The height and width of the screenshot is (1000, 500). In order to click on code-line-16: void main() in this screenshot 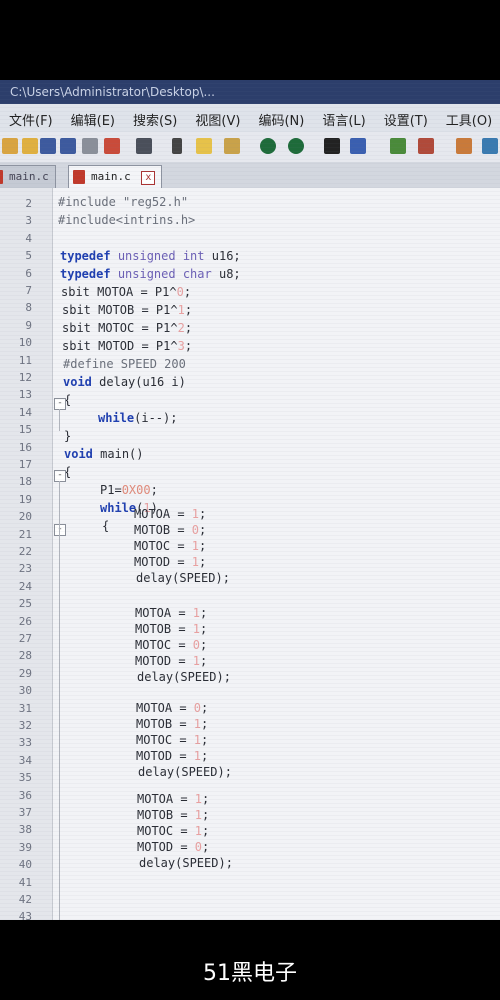, I will do `click(104, 454)`.